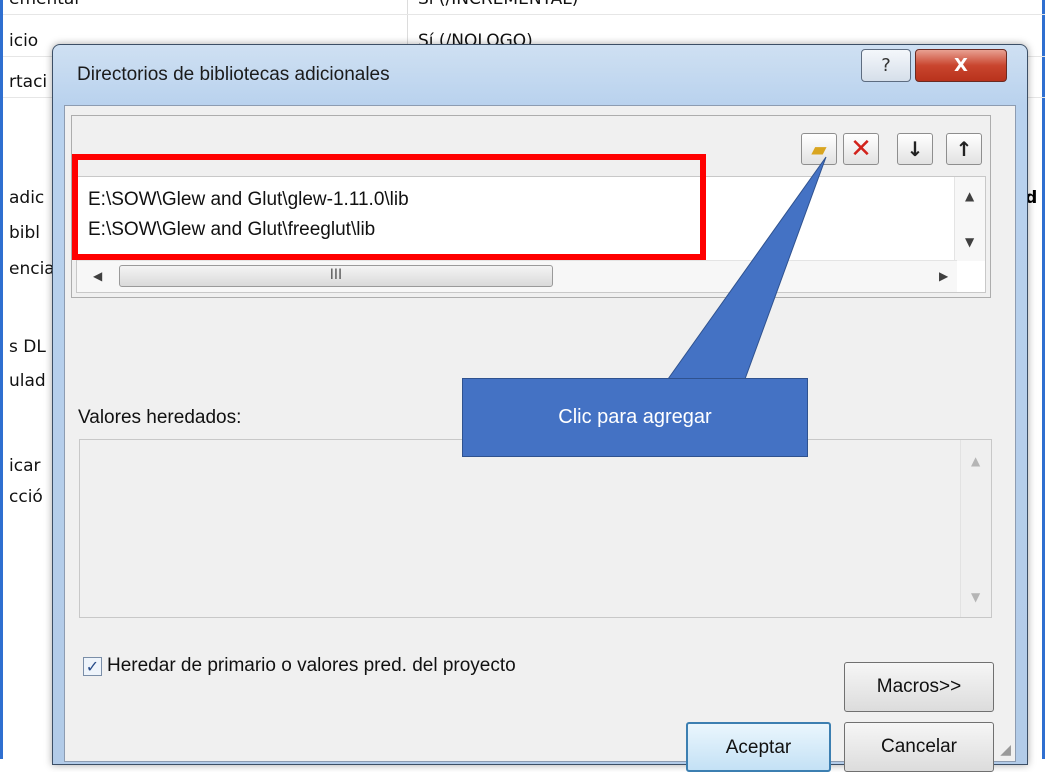 This screenshot has height=772, width=1051. I want to click on callout-box: Clic para agregar, so click(635, 417).